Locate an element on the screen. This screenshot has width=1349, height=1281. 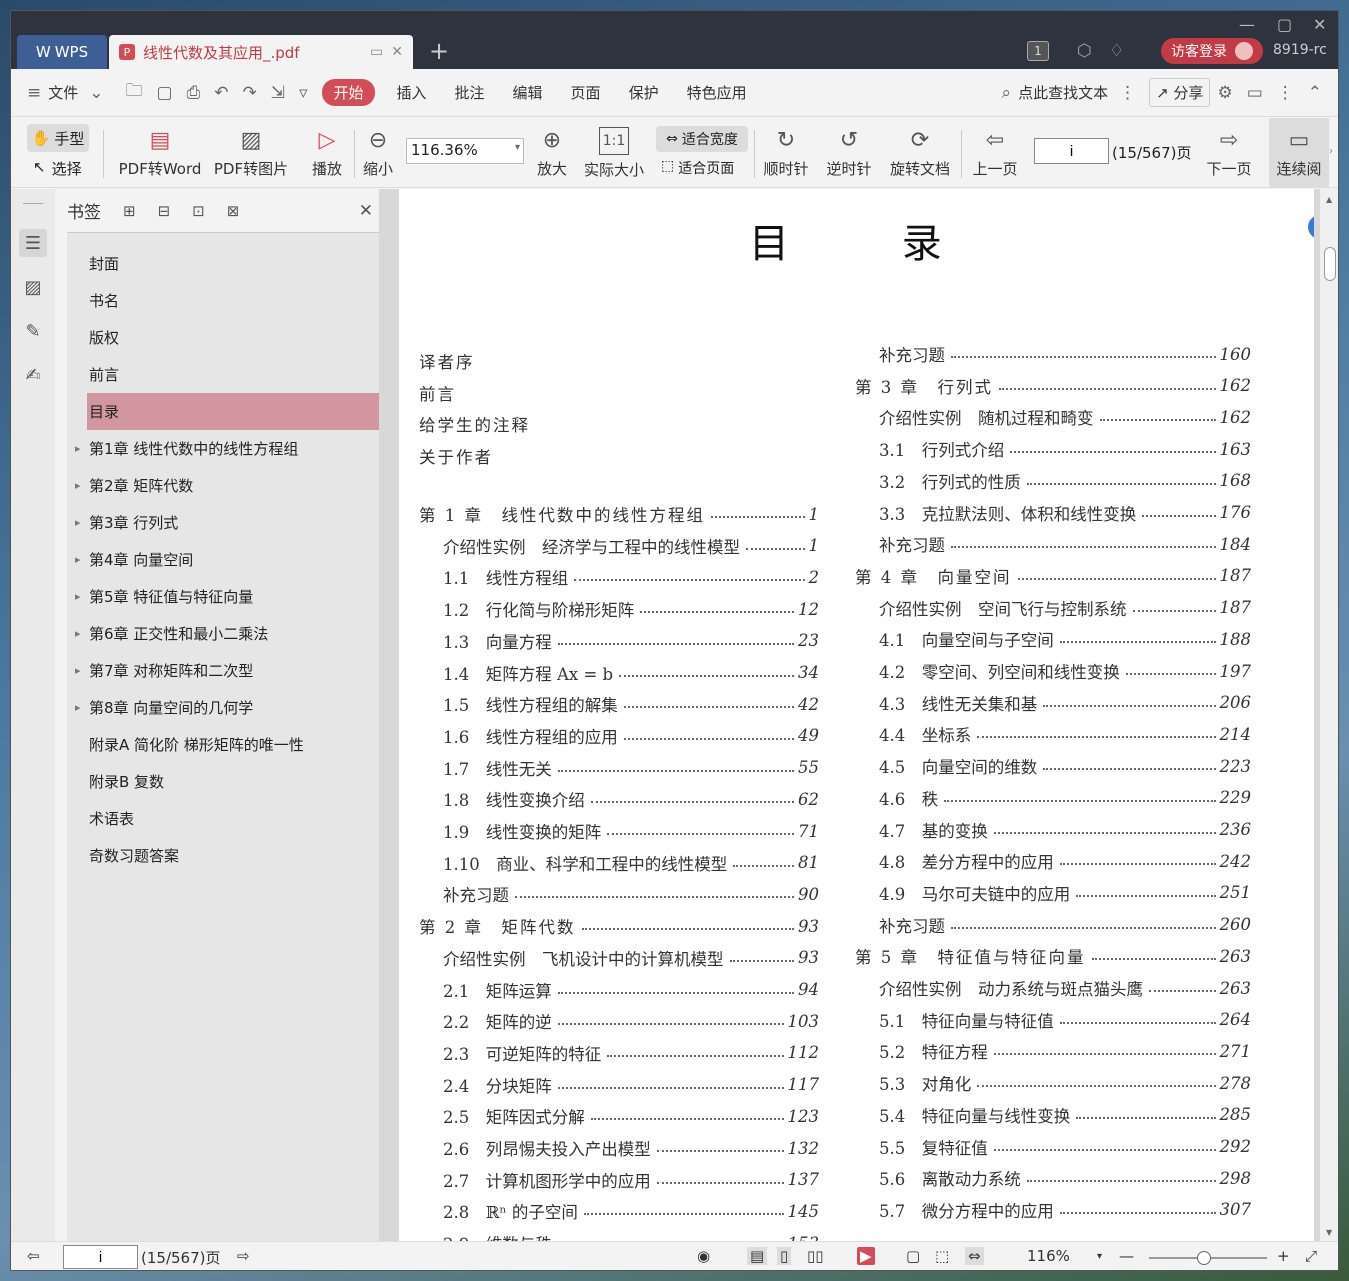
toc-entry: 介绍性实例 动力系统与斑点猫头鹰 263 is located at coordinates (1065, 988).